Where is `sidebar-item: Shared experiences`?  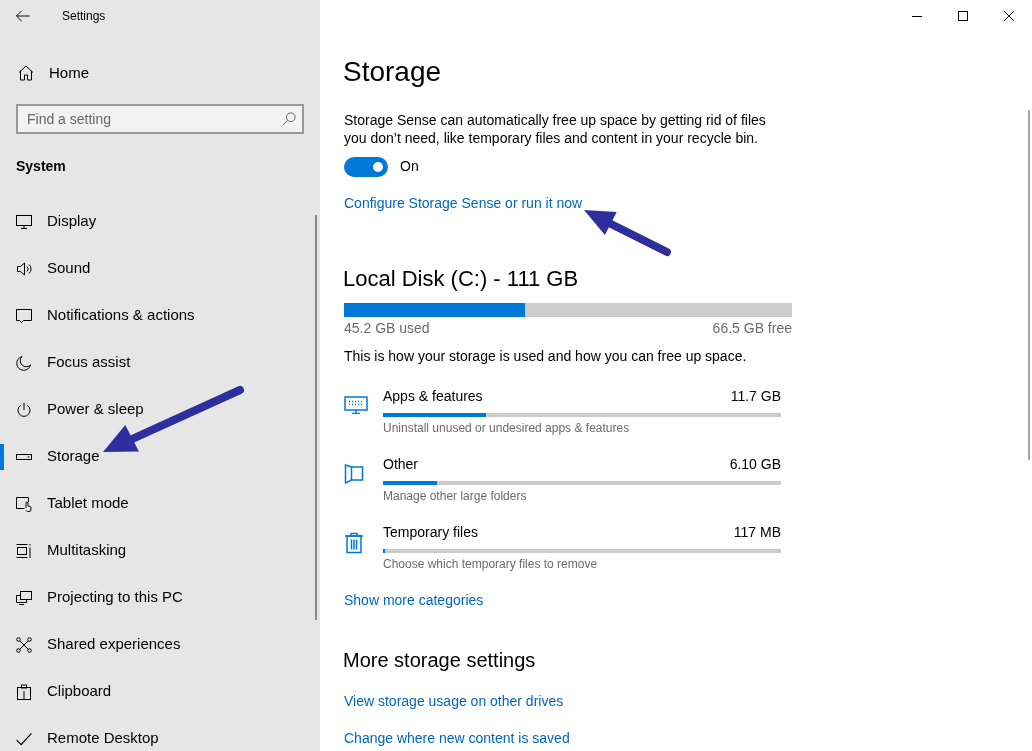 sidebar-item: Shared experiences is located at coordinates (95, 644).